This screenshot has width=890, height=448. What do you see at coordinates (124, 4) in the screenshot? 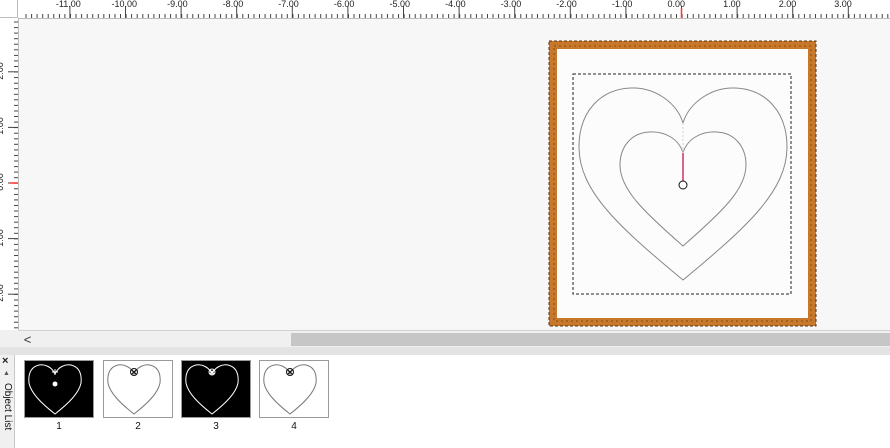
I see `horizontal-ruler-label: -10.00` at bounding box center [124, 4].